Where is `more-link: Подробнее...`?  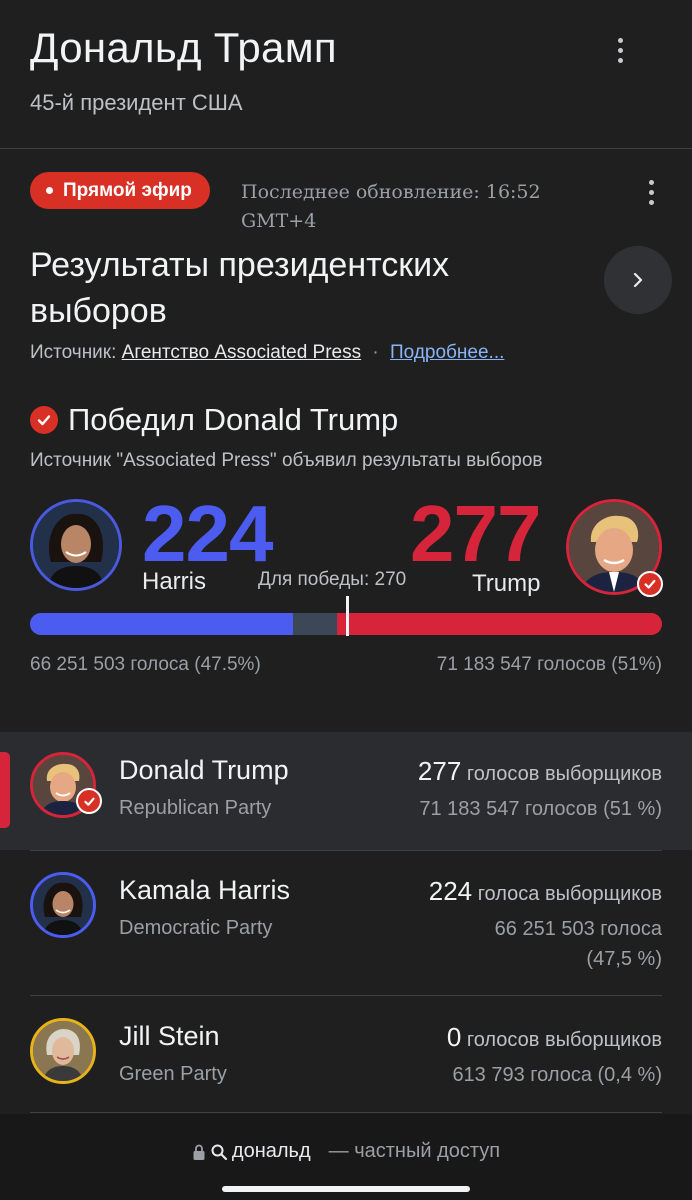 more-link: Подробнее... is located at coordinates (447, 352).